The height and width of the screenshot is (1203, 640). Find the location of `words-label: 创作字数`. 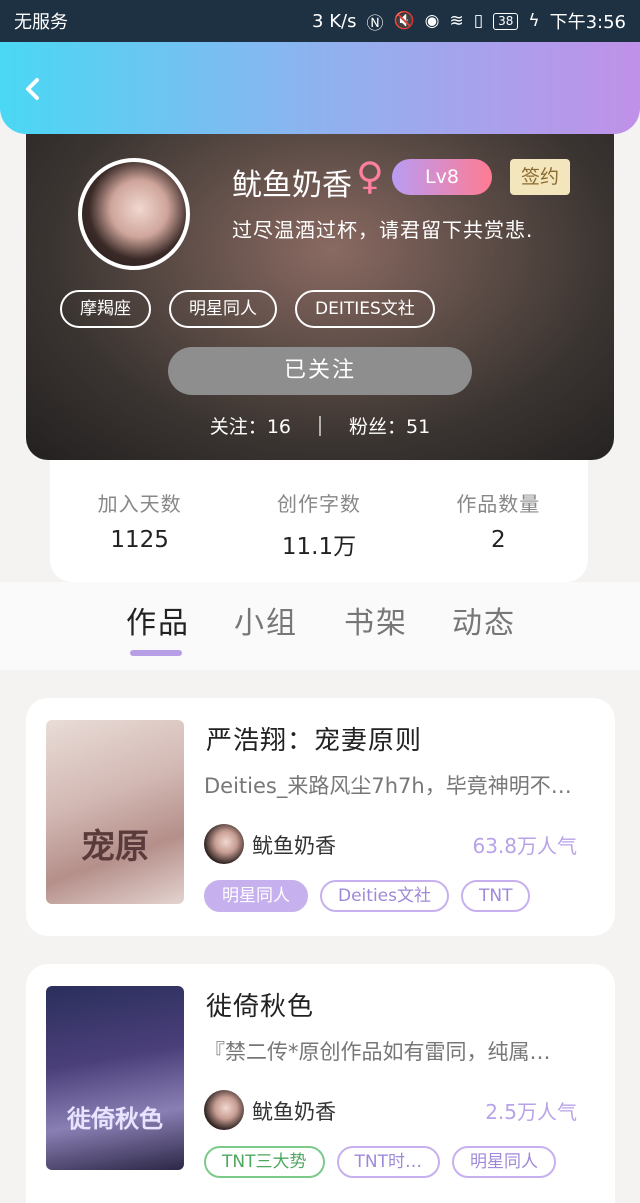

words-label: 创作字数 is located at coordinates (318, 504).